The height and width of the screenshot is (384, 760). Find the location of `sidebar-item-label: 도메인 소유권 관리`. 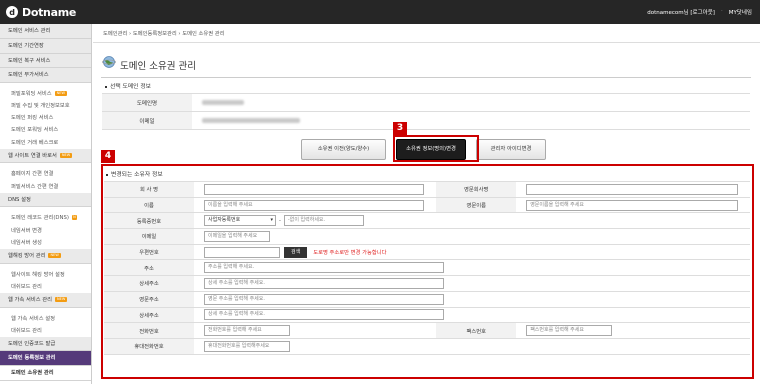

sidebar-item-label: 도메인 소유권 관리 is located at coordinates (32, 373).